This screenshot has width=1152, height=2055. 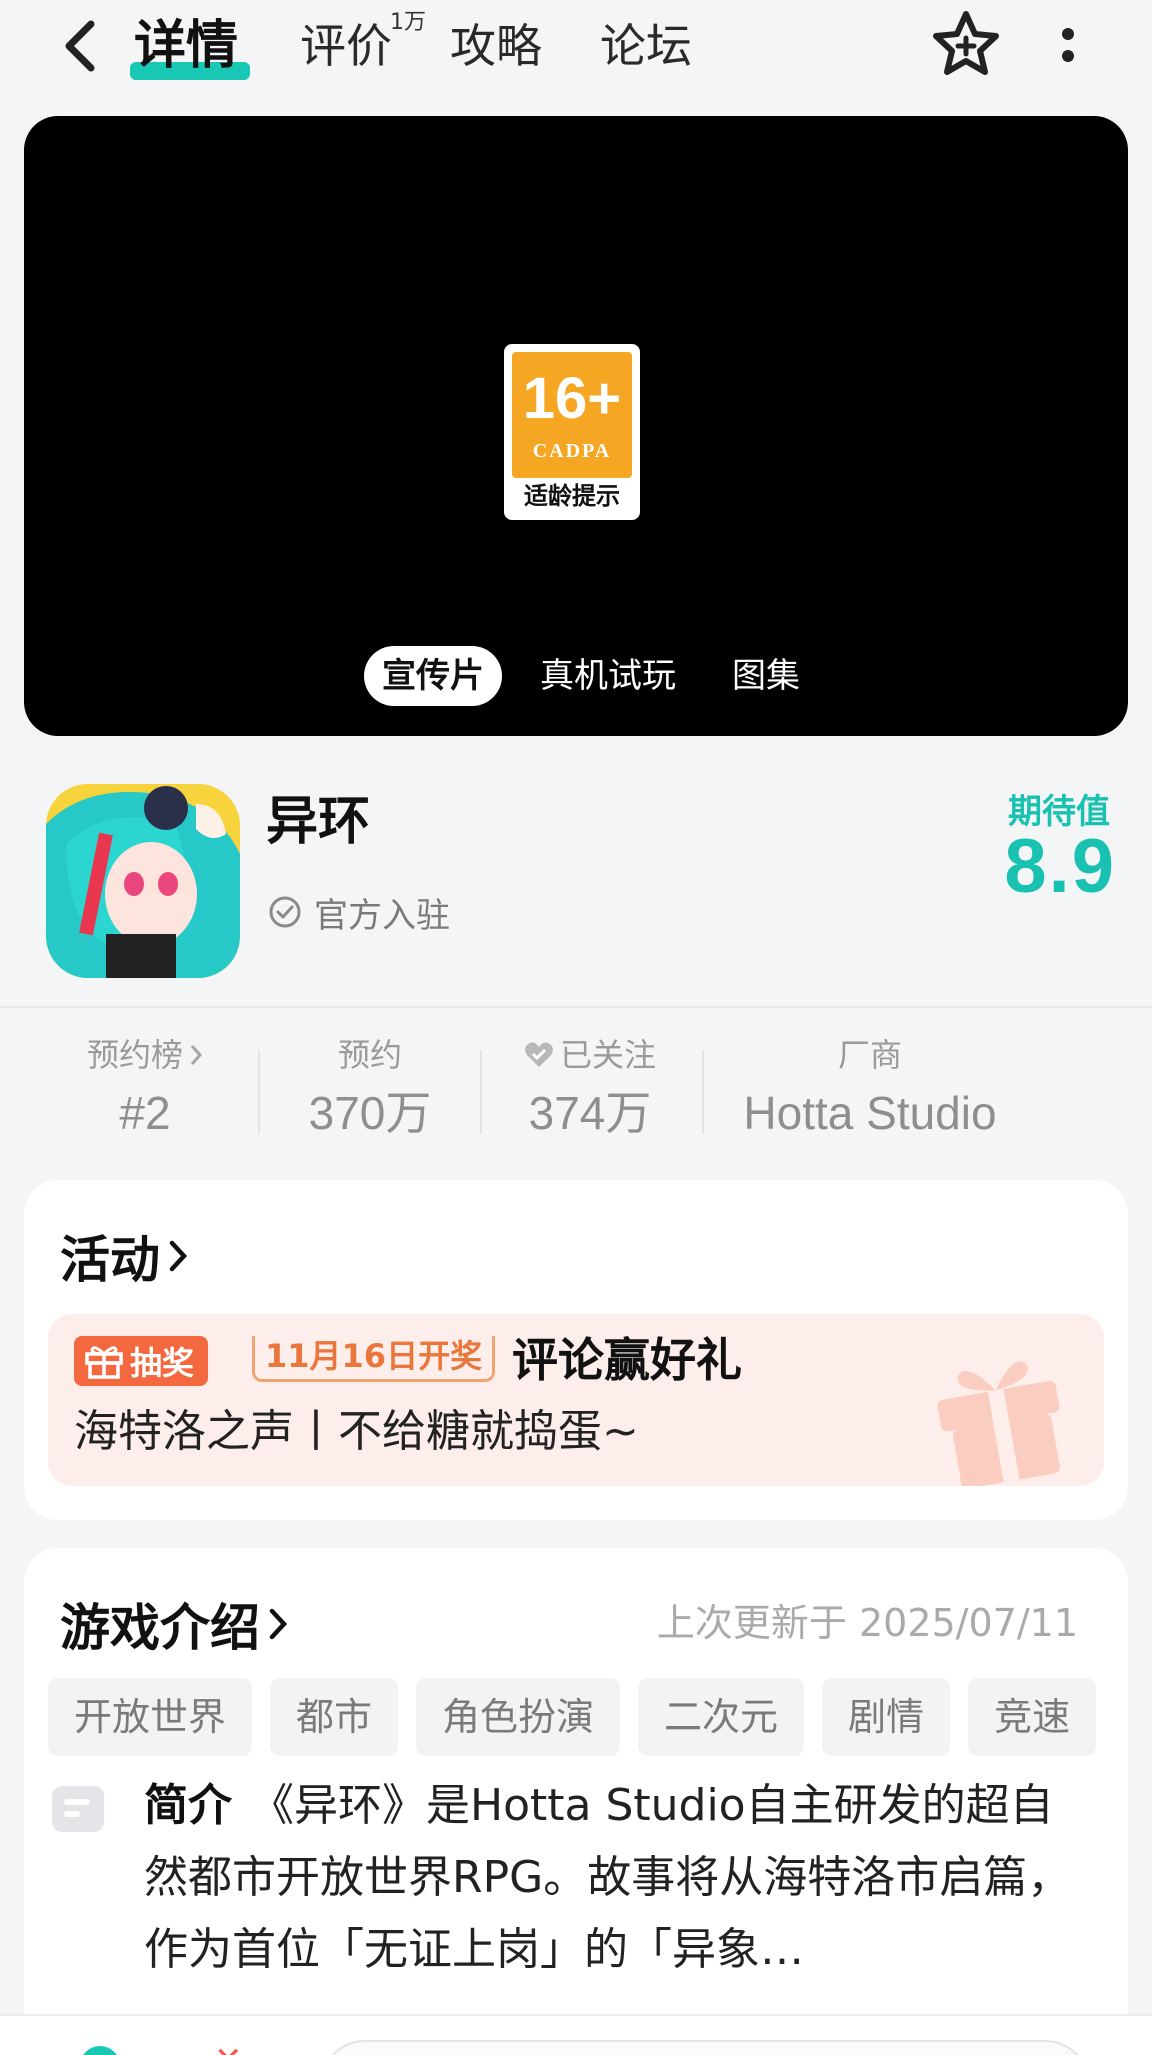 What do you see at coordinates (100, 2050) in the screenshot?
I see `bottom-app-icon` at bounding box center [100, 2050].